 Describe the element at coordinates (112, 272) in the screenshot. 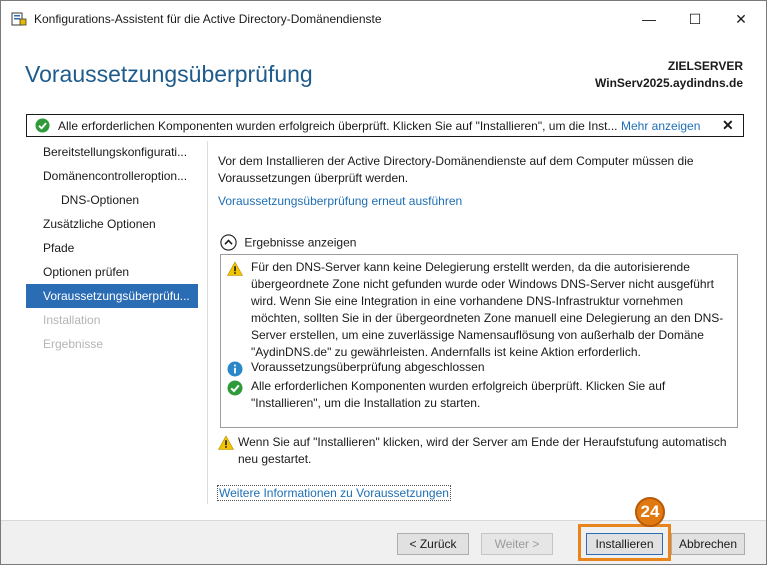

I see `nav-item-review-options: Optionen prüfen` at that location.